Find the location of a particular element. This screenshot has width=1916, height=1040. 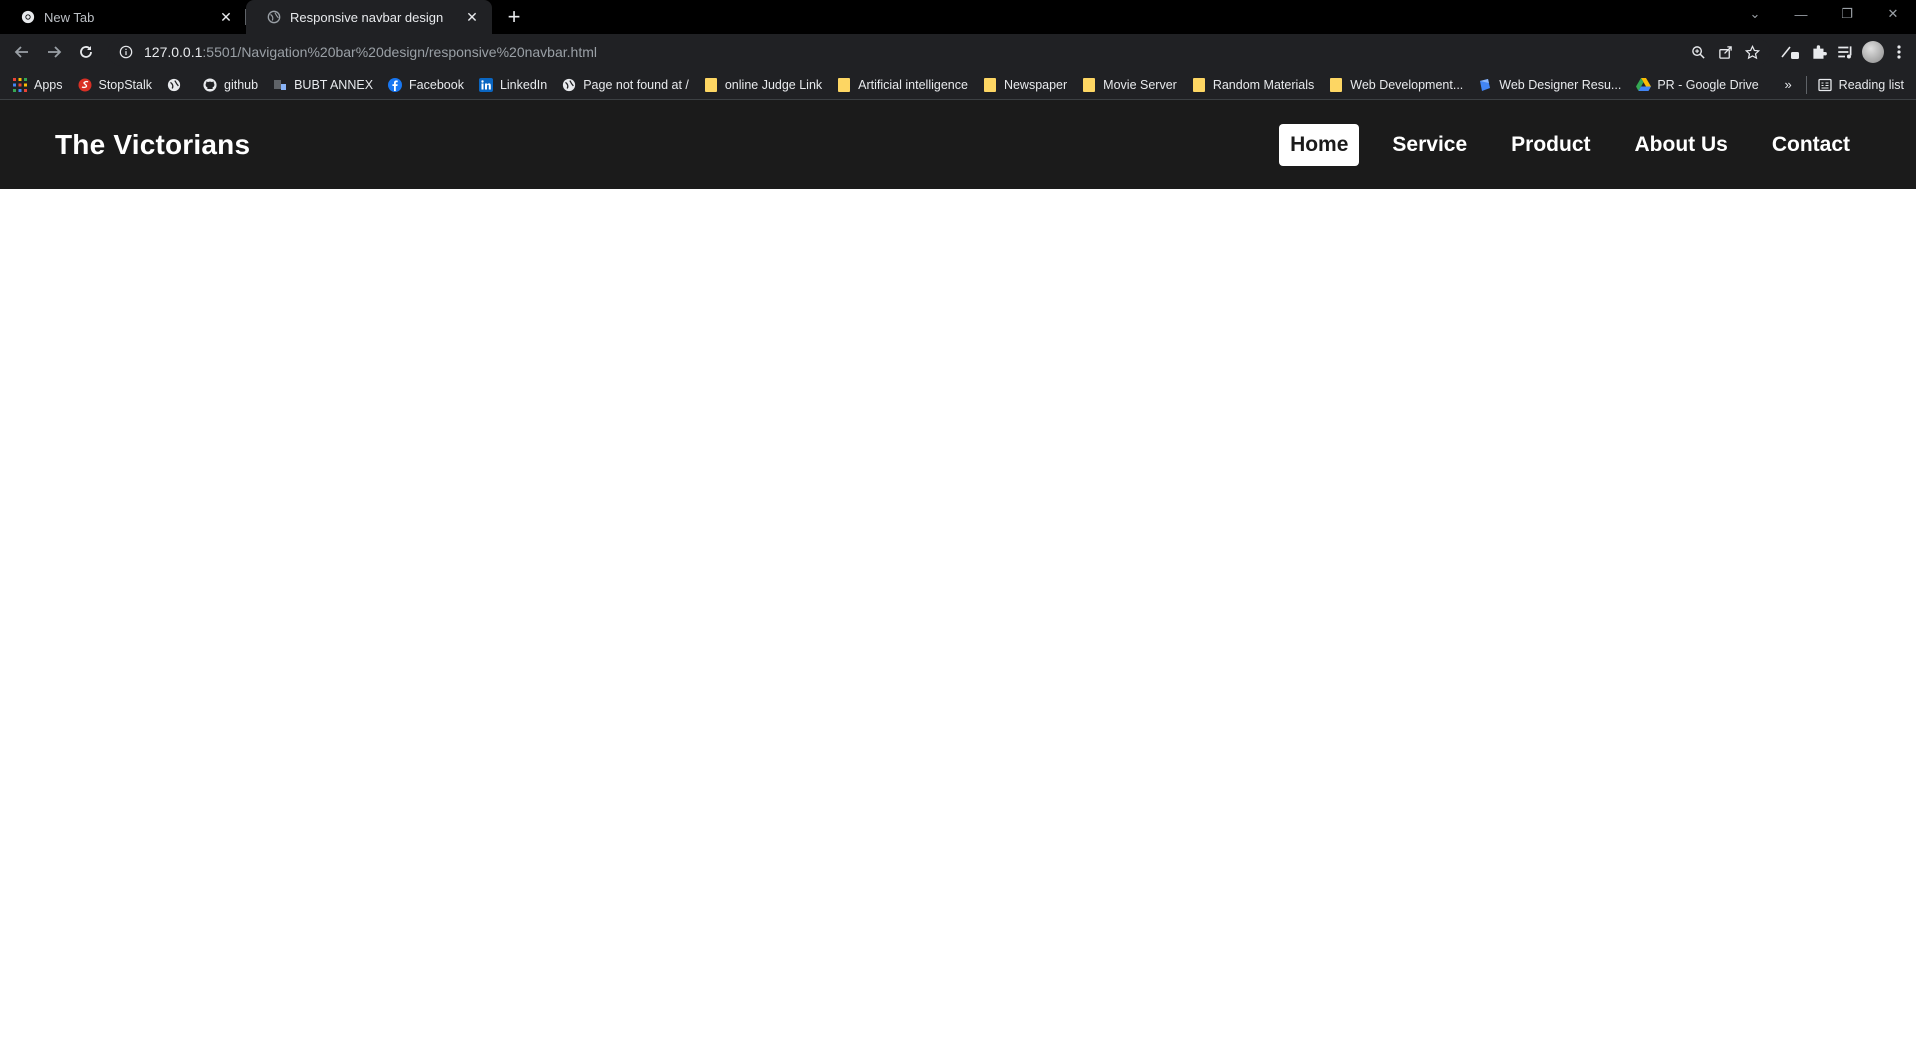

bookmark-stopstalk: StopStalk is located at coordinates (115, 85).